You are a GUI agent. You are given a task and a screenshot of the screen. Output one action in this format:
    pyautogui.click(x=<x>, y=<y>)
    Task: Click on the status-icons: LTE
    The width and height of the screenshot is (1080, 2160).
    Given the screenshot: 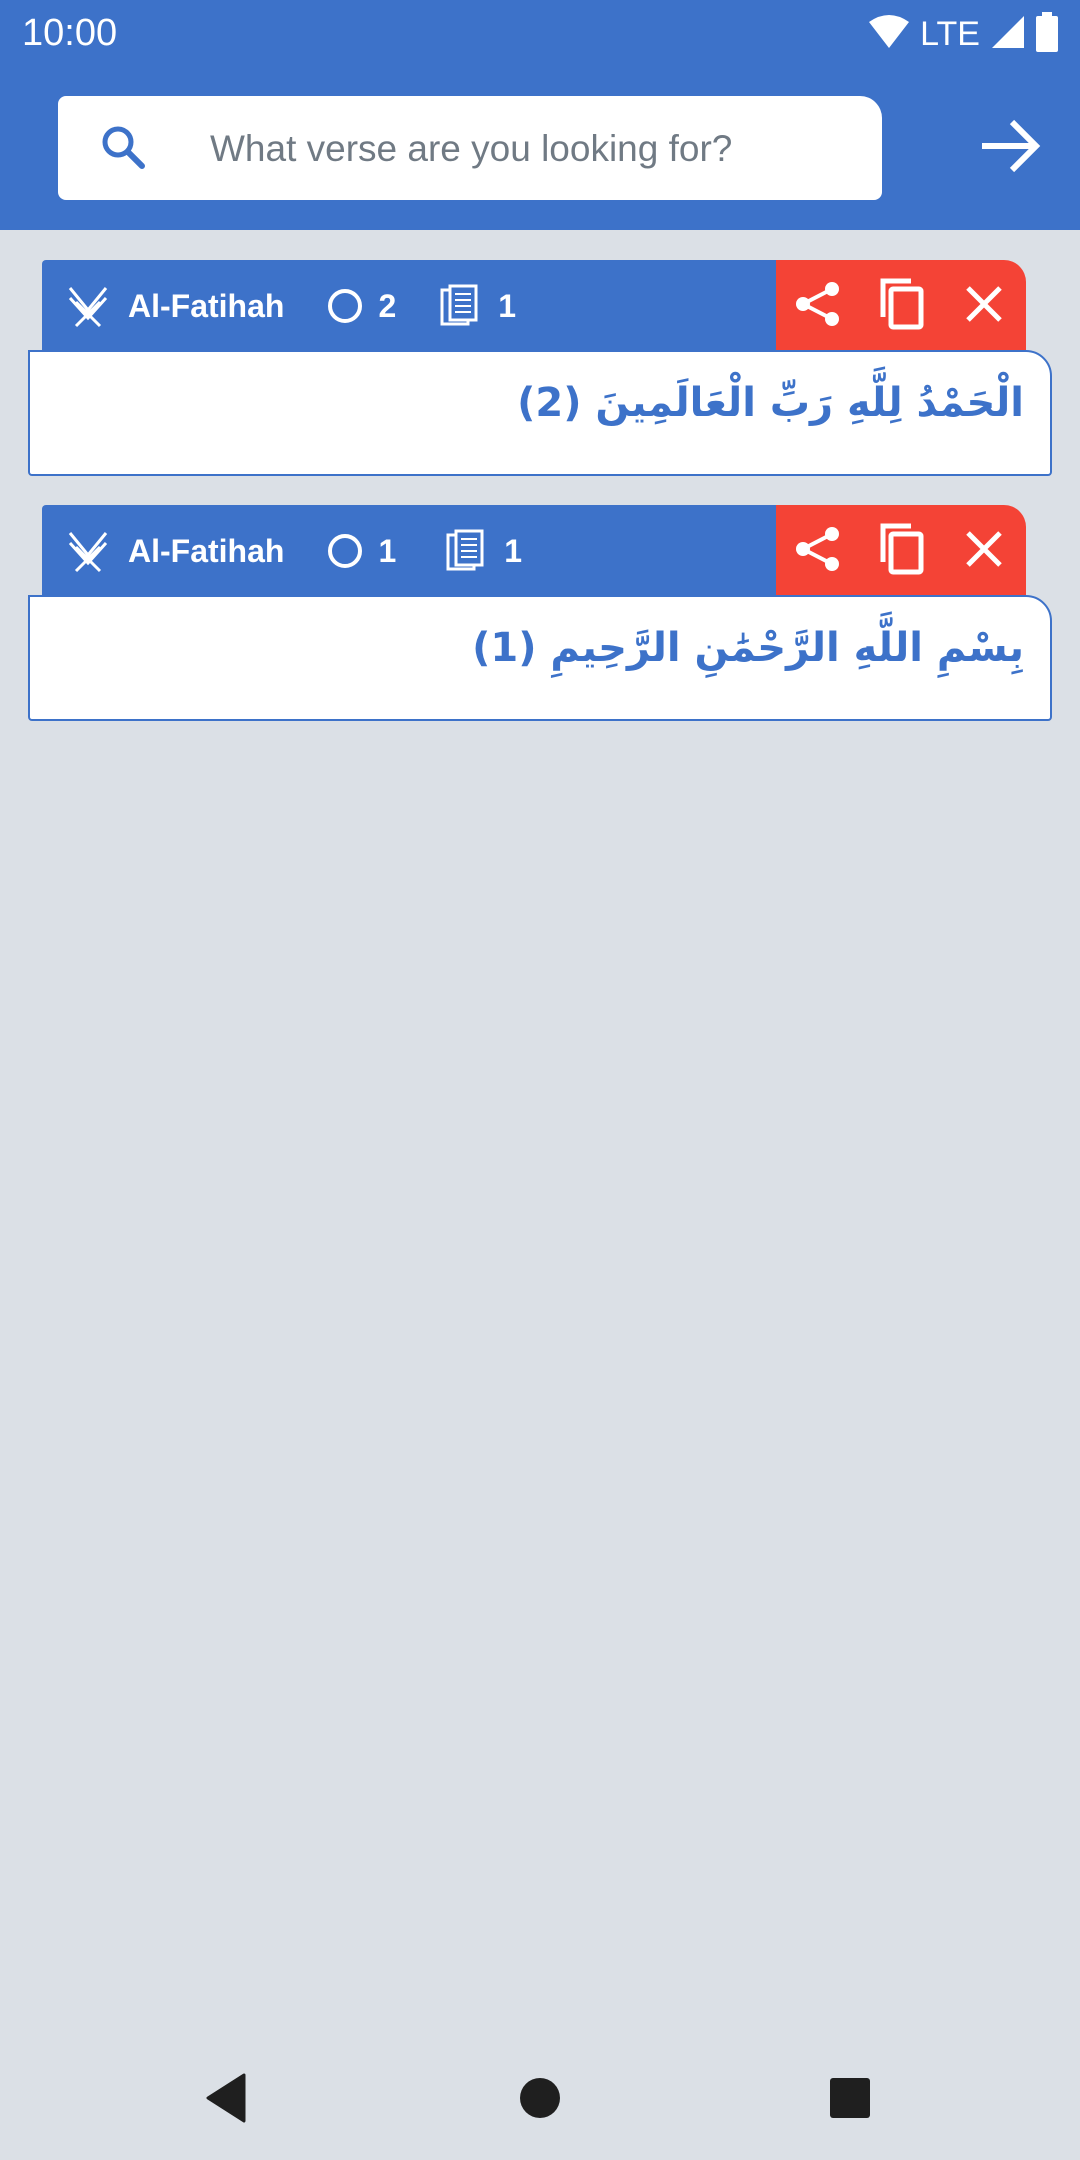 What is the action you would take?
    pyautogui.click(x=963, y=34)
    